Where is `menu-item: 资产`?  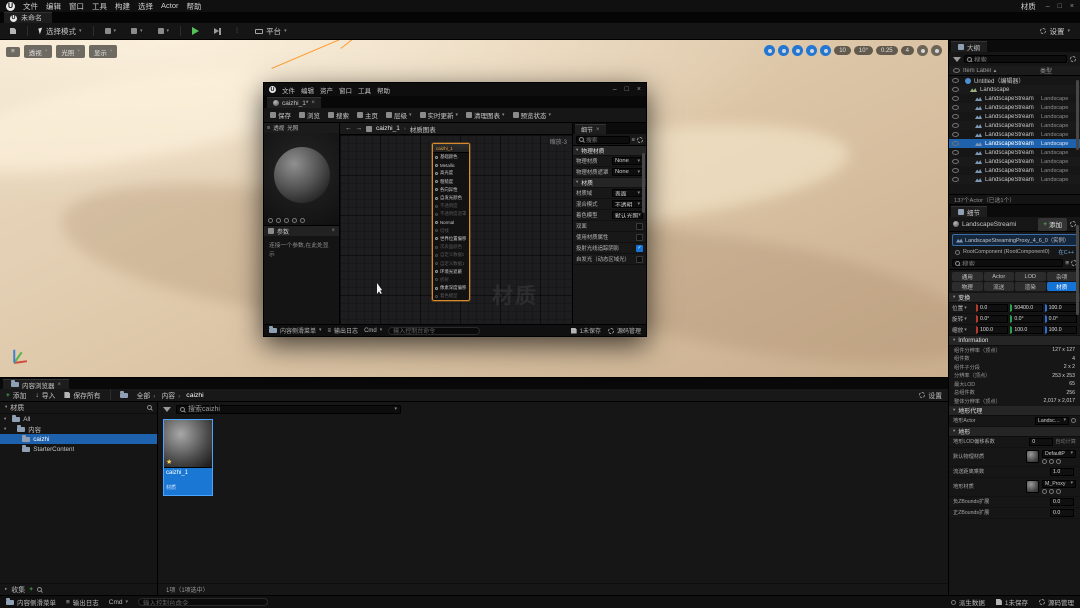 menu-item: 资产 is located at coordinates (326, 90).